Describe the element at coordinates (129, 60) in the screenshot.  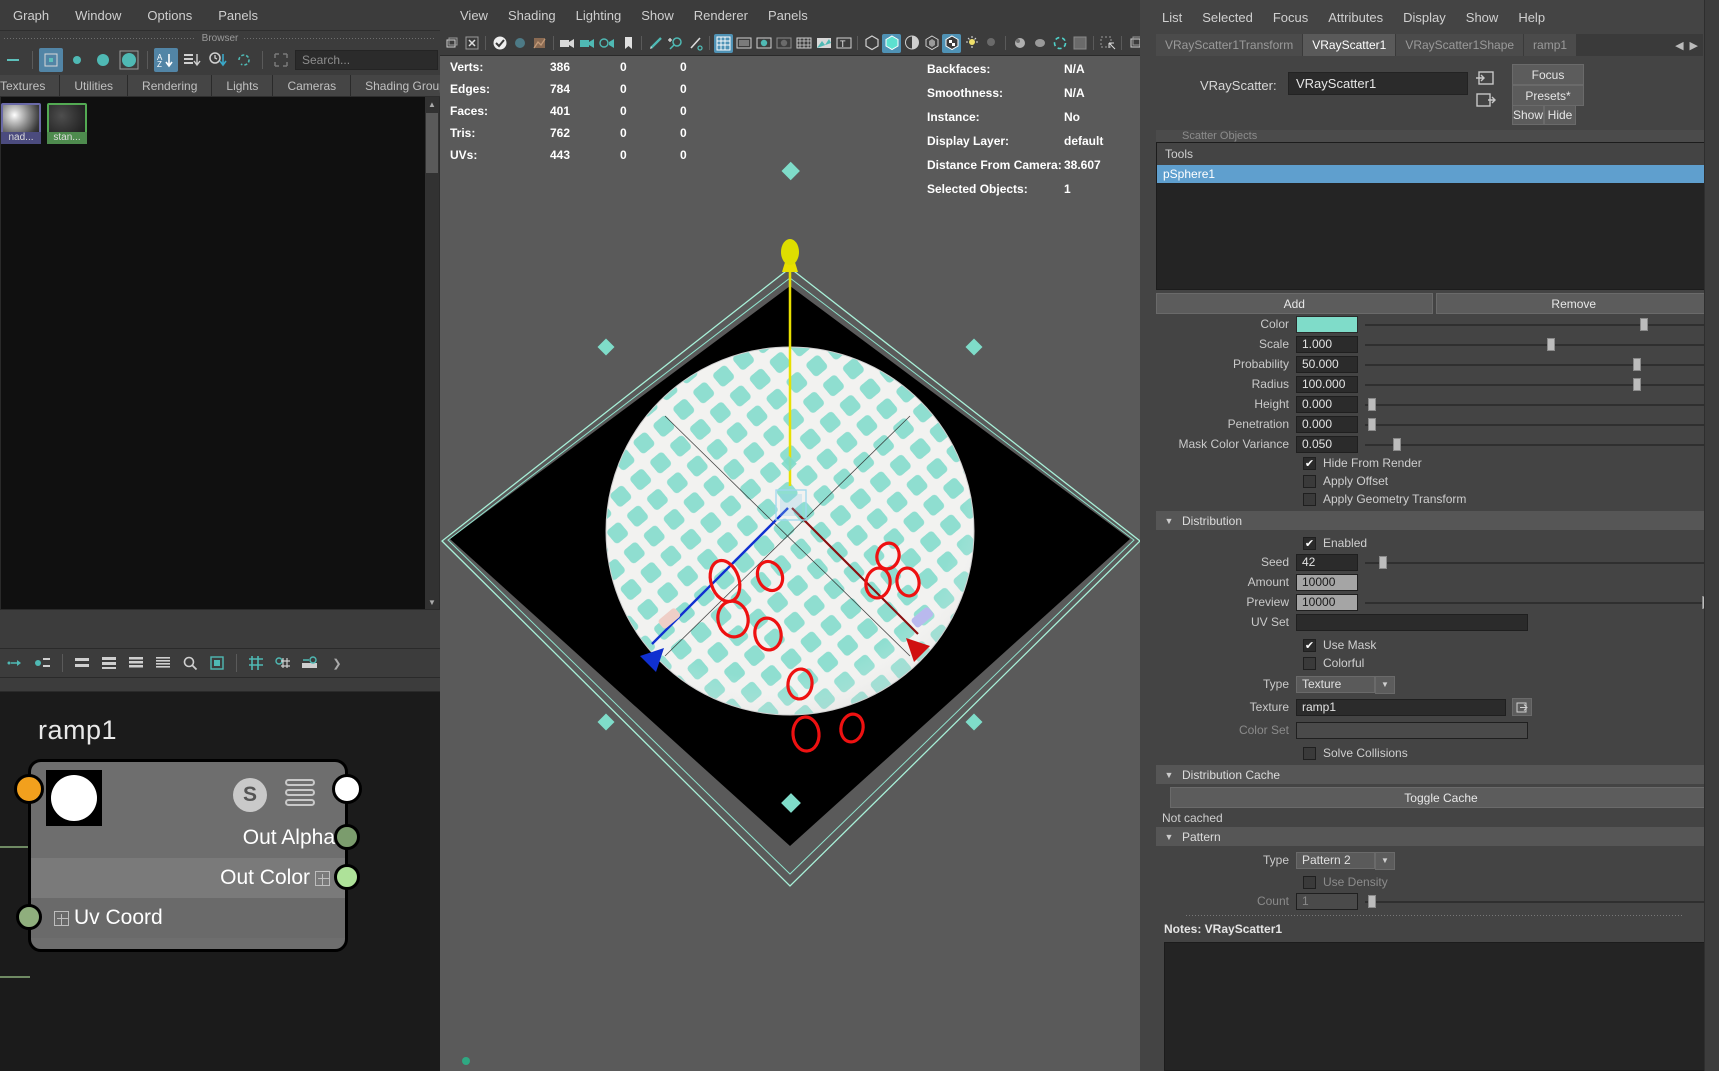
I see `swatch-size-large-icon` at that location.